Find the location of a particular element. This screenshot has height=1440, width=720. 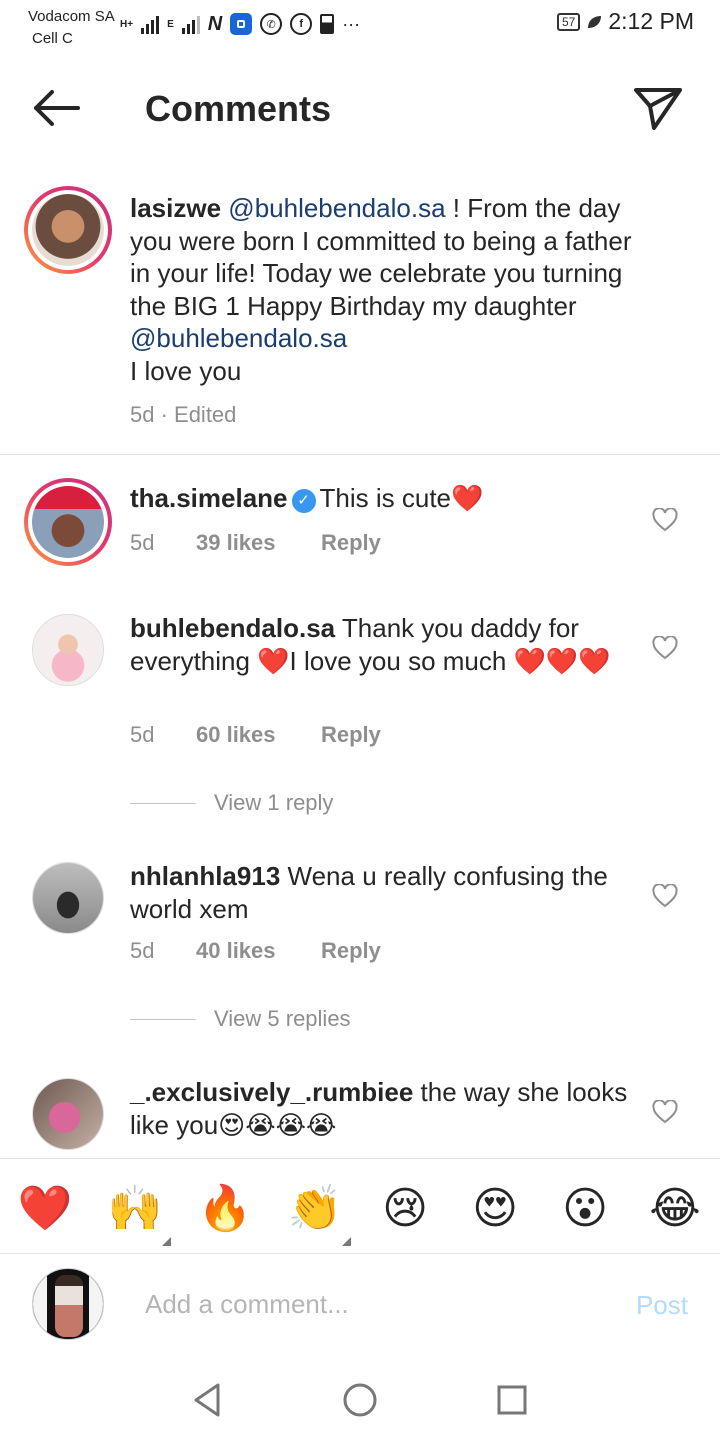

comment-body: This is cute❤️ is located at coordinates (401, 498).